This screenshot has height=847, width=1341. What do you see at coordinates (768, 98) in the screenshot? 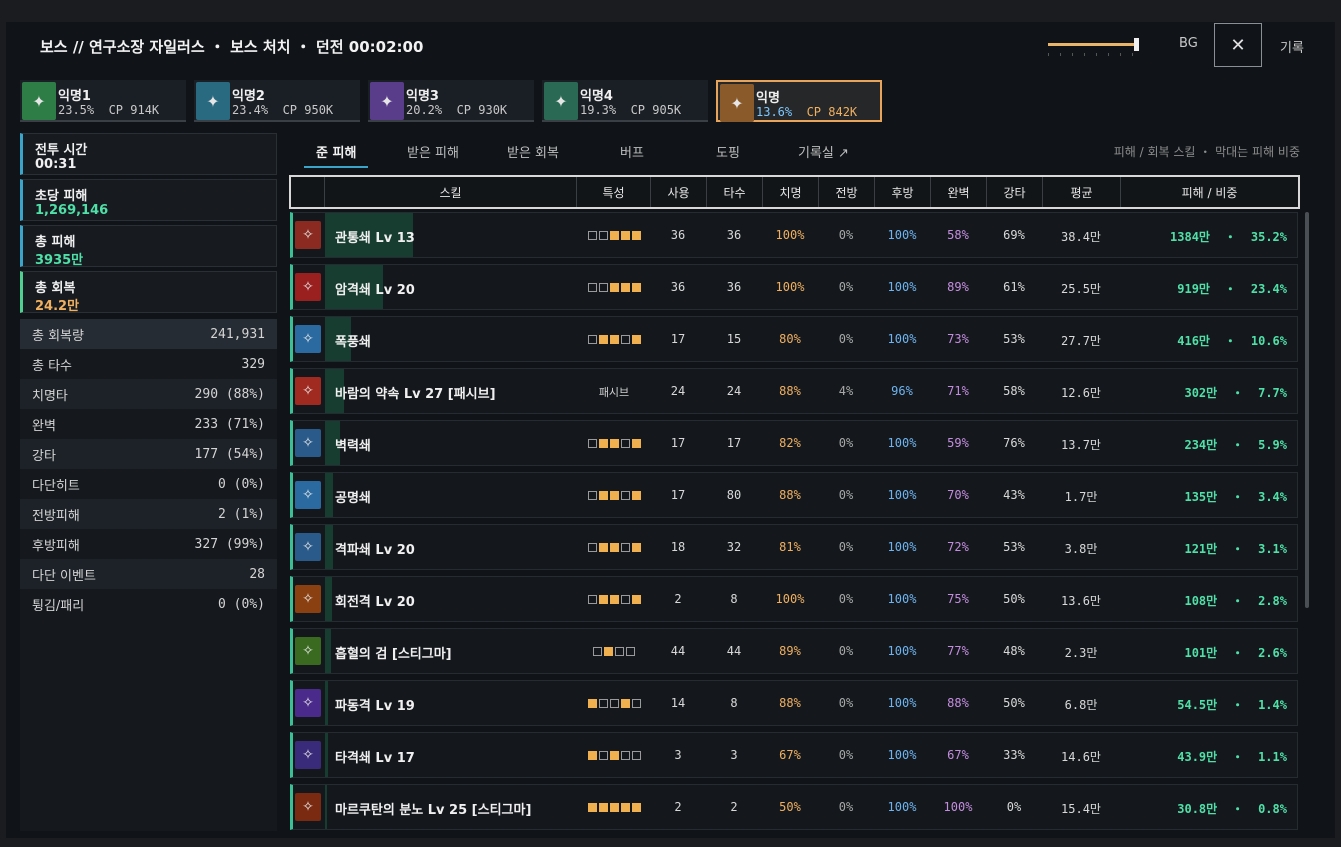
I see `player-name: 익명` at bounding box center [768, 98].